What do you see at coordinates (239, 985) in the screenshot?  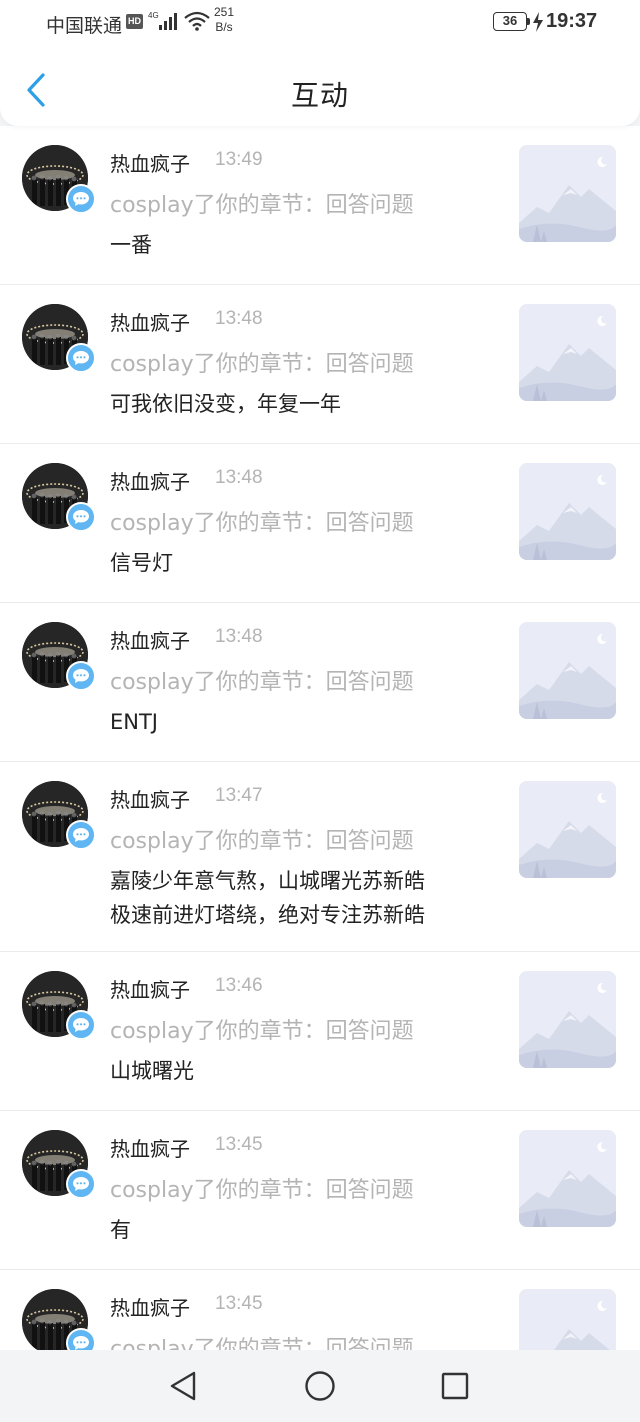 I see `item-time: 13:46` at bounding box center [239, 985].